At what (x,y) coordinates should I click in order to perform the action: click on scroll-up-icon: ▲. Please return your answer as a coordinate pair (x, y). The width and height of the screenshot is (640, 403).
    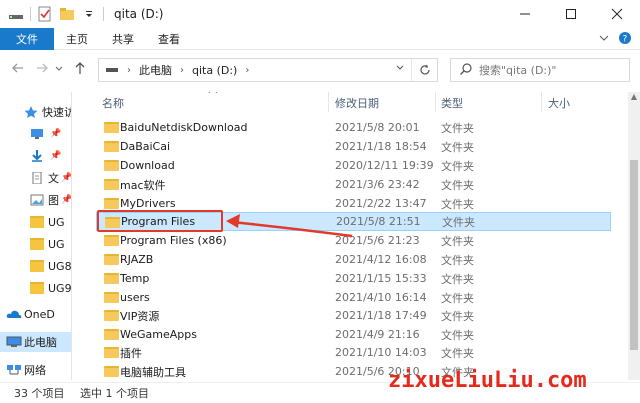
    Looking at the image, I should click on (634, 98).